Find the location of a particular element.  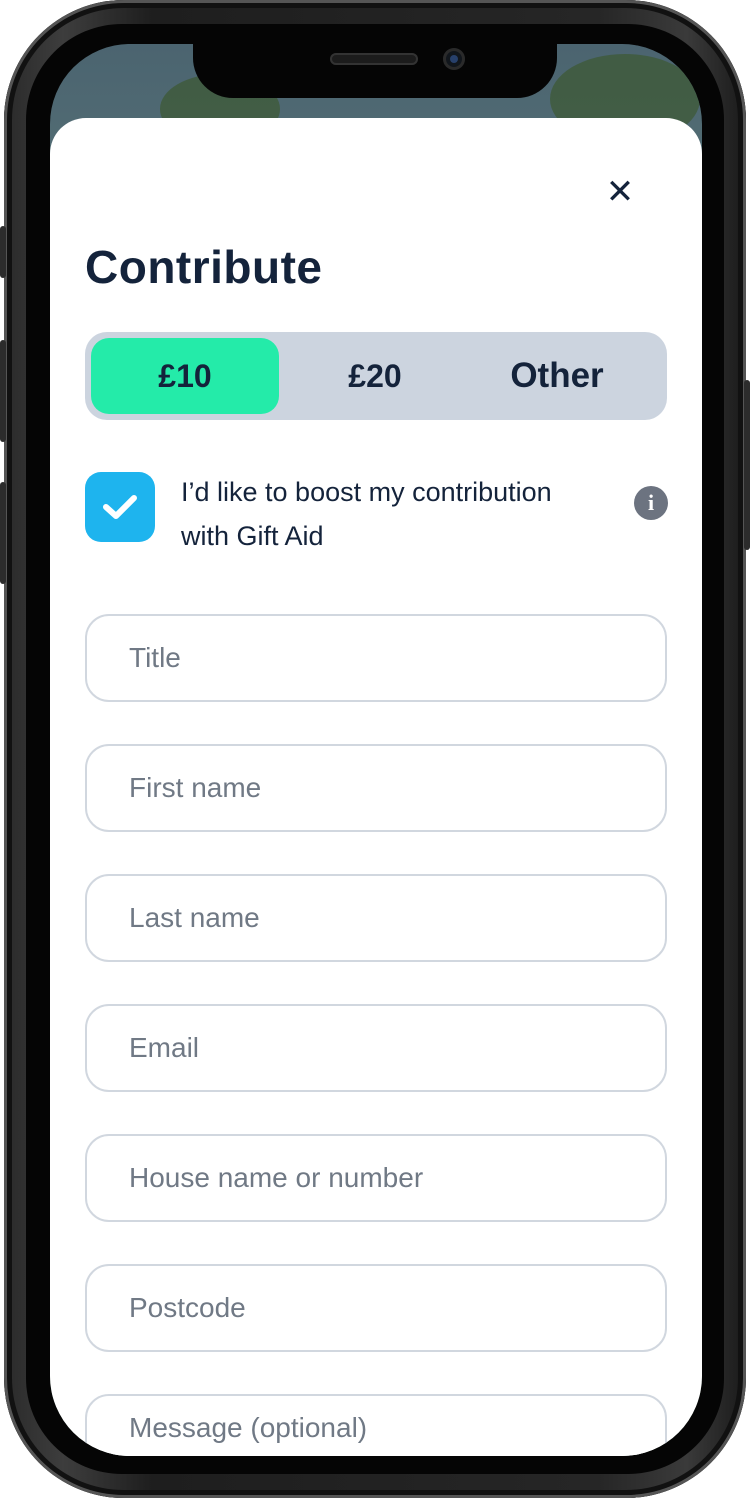

amount-option-other: Other is located at coordinates (557, 376).